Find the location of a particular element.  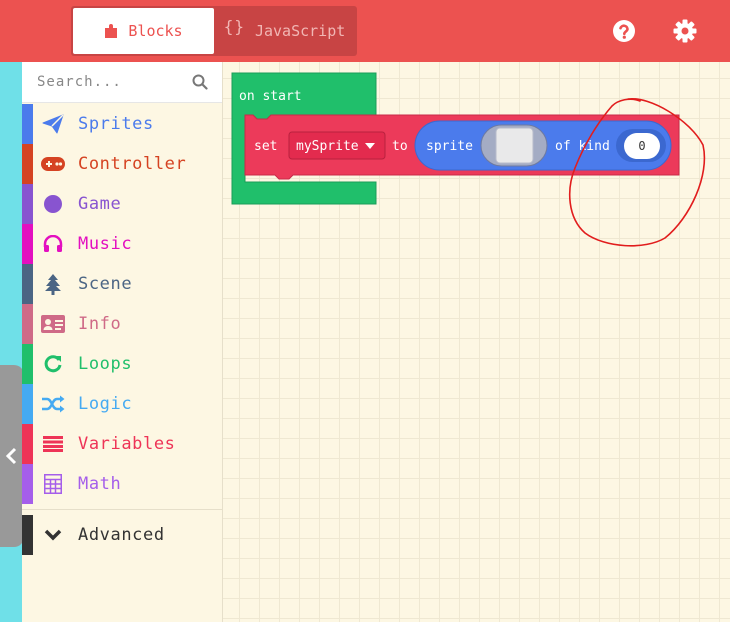

blocks-canvas: on start set mySprite to sprite of kind is located at coordinates (455, 138).